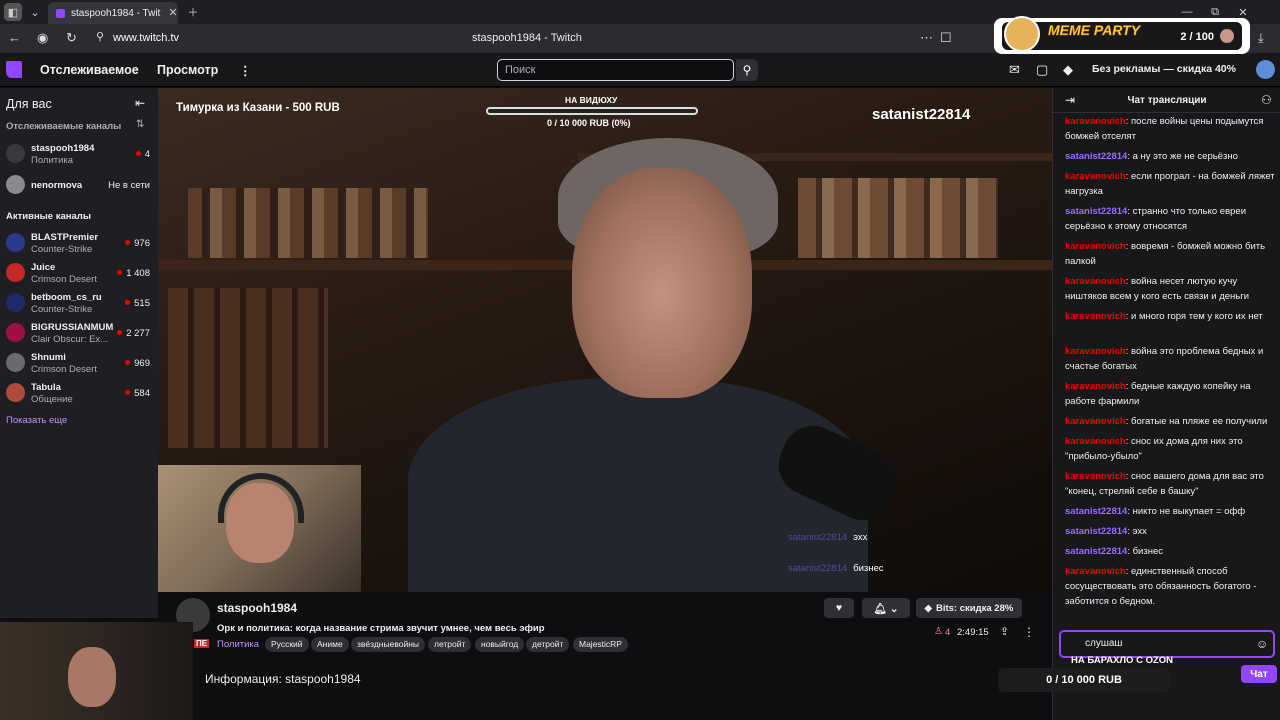 This screenshot has width=1280, height=720. Describe the element at coordinates (1139, 531) in the screenshot. I see `chat-text: эхх` at that location.